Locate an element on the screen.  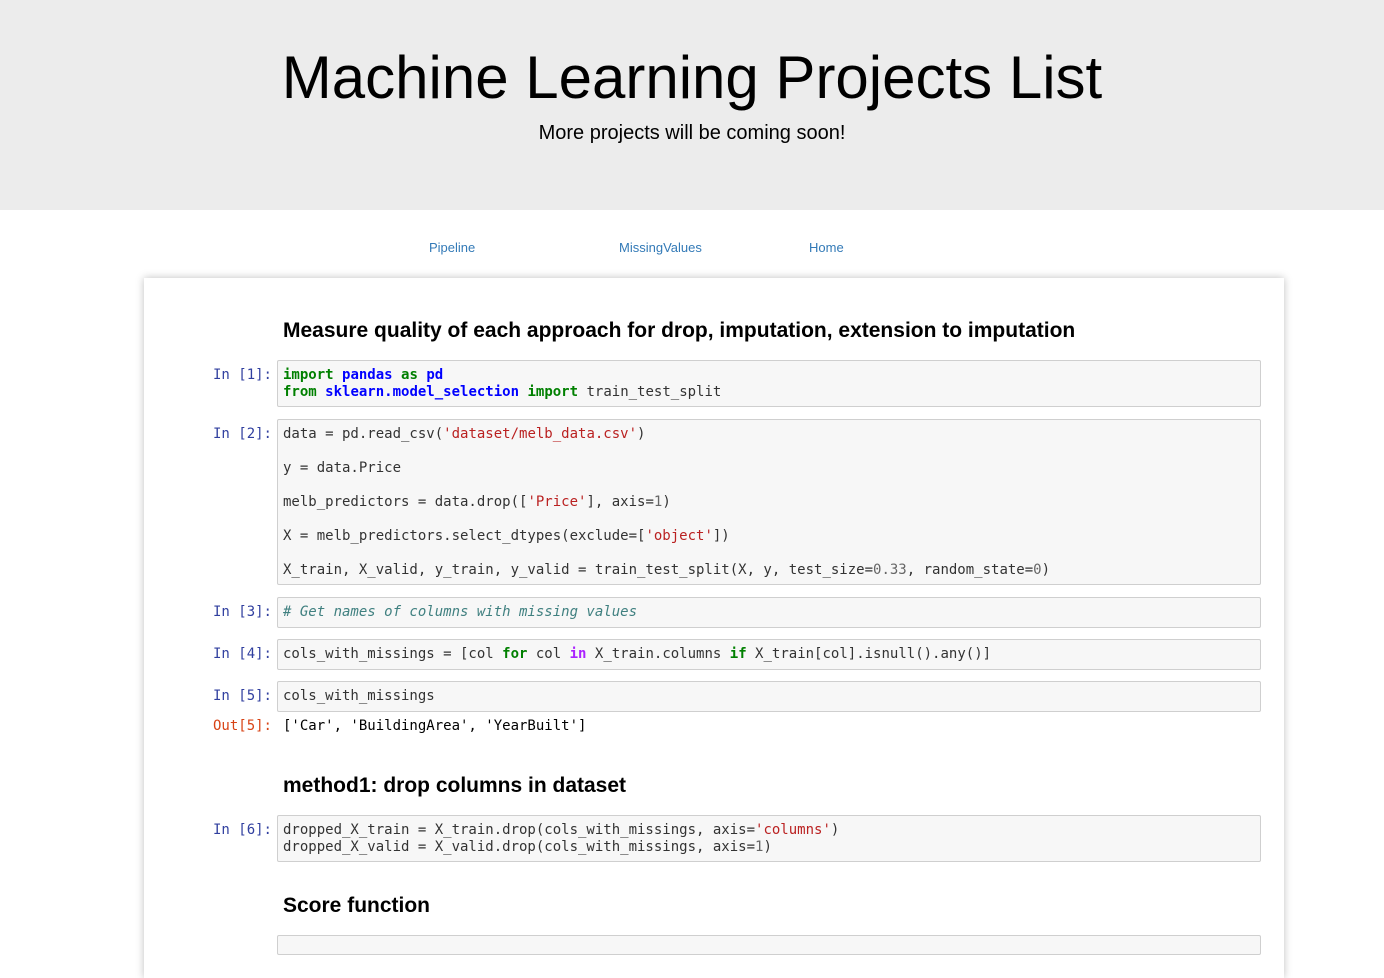
code-token: X_train[col].isnull().any()] is located at coordinates (869, 654).